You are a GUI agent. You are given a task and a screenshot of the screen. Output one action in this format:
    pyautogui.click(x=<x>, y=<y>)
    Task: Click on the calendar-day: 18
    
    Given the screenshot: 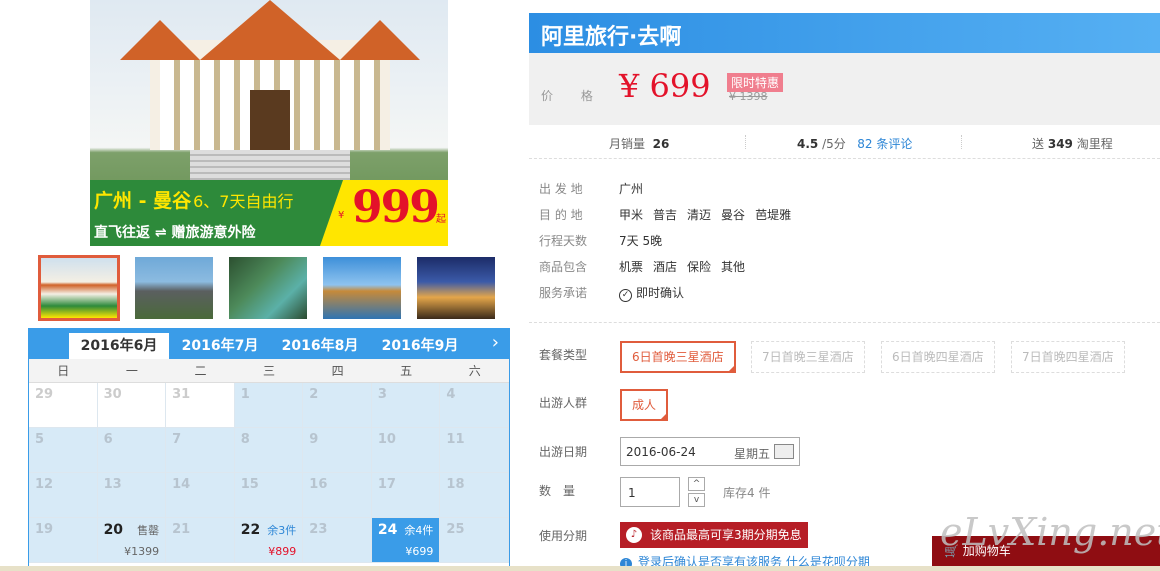 What is the action you would take?
    pyautogui.click(x=474, y=495)
    